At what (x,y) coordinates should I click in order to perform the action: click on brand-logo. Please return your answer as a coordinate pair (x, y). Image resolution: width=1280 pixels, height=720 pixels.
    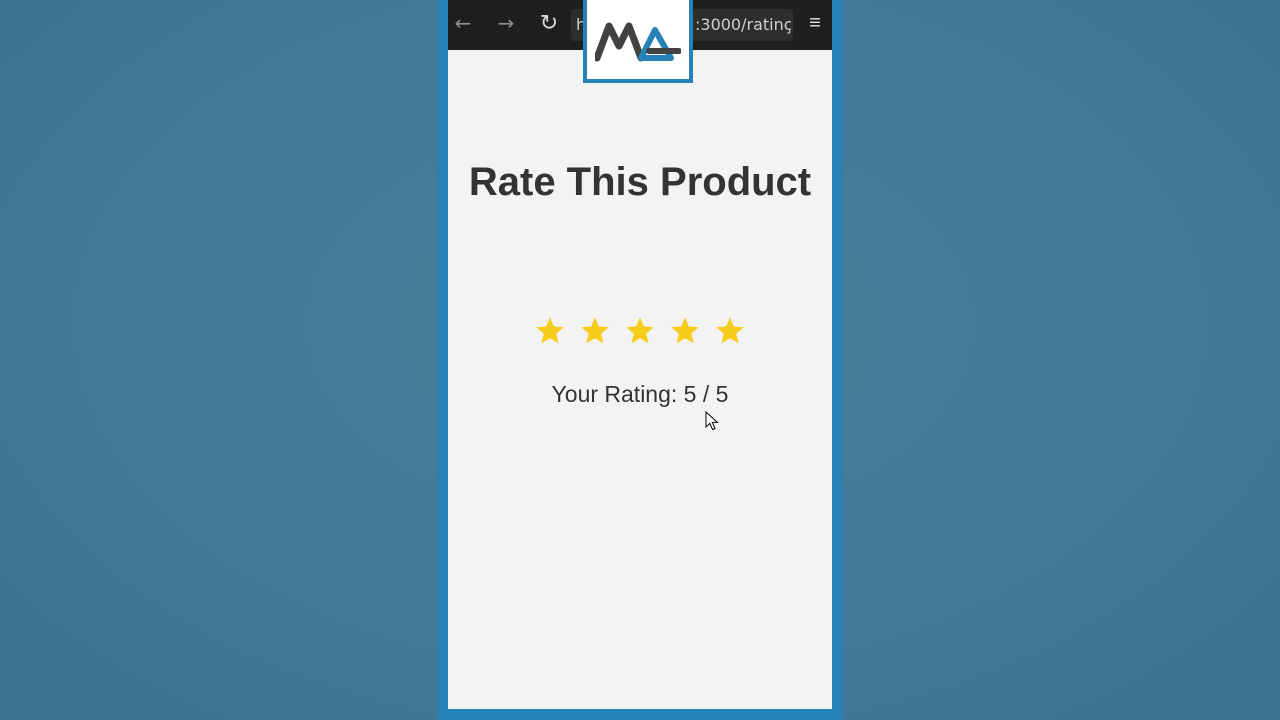
    Looking at the image, I should click on (638, 41).